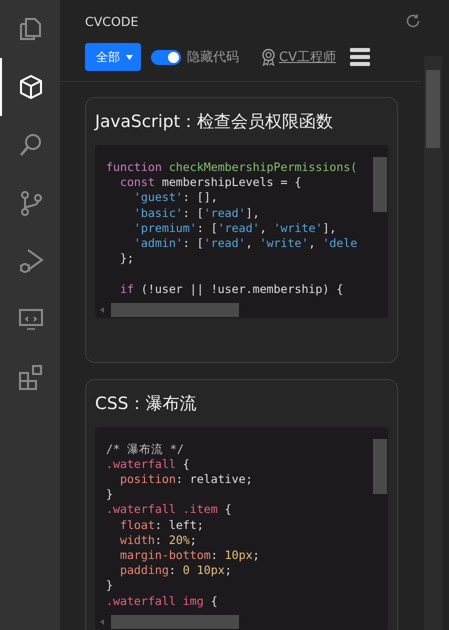  I want to click on card-title: CSS：瀑布流, so click(146, 403).